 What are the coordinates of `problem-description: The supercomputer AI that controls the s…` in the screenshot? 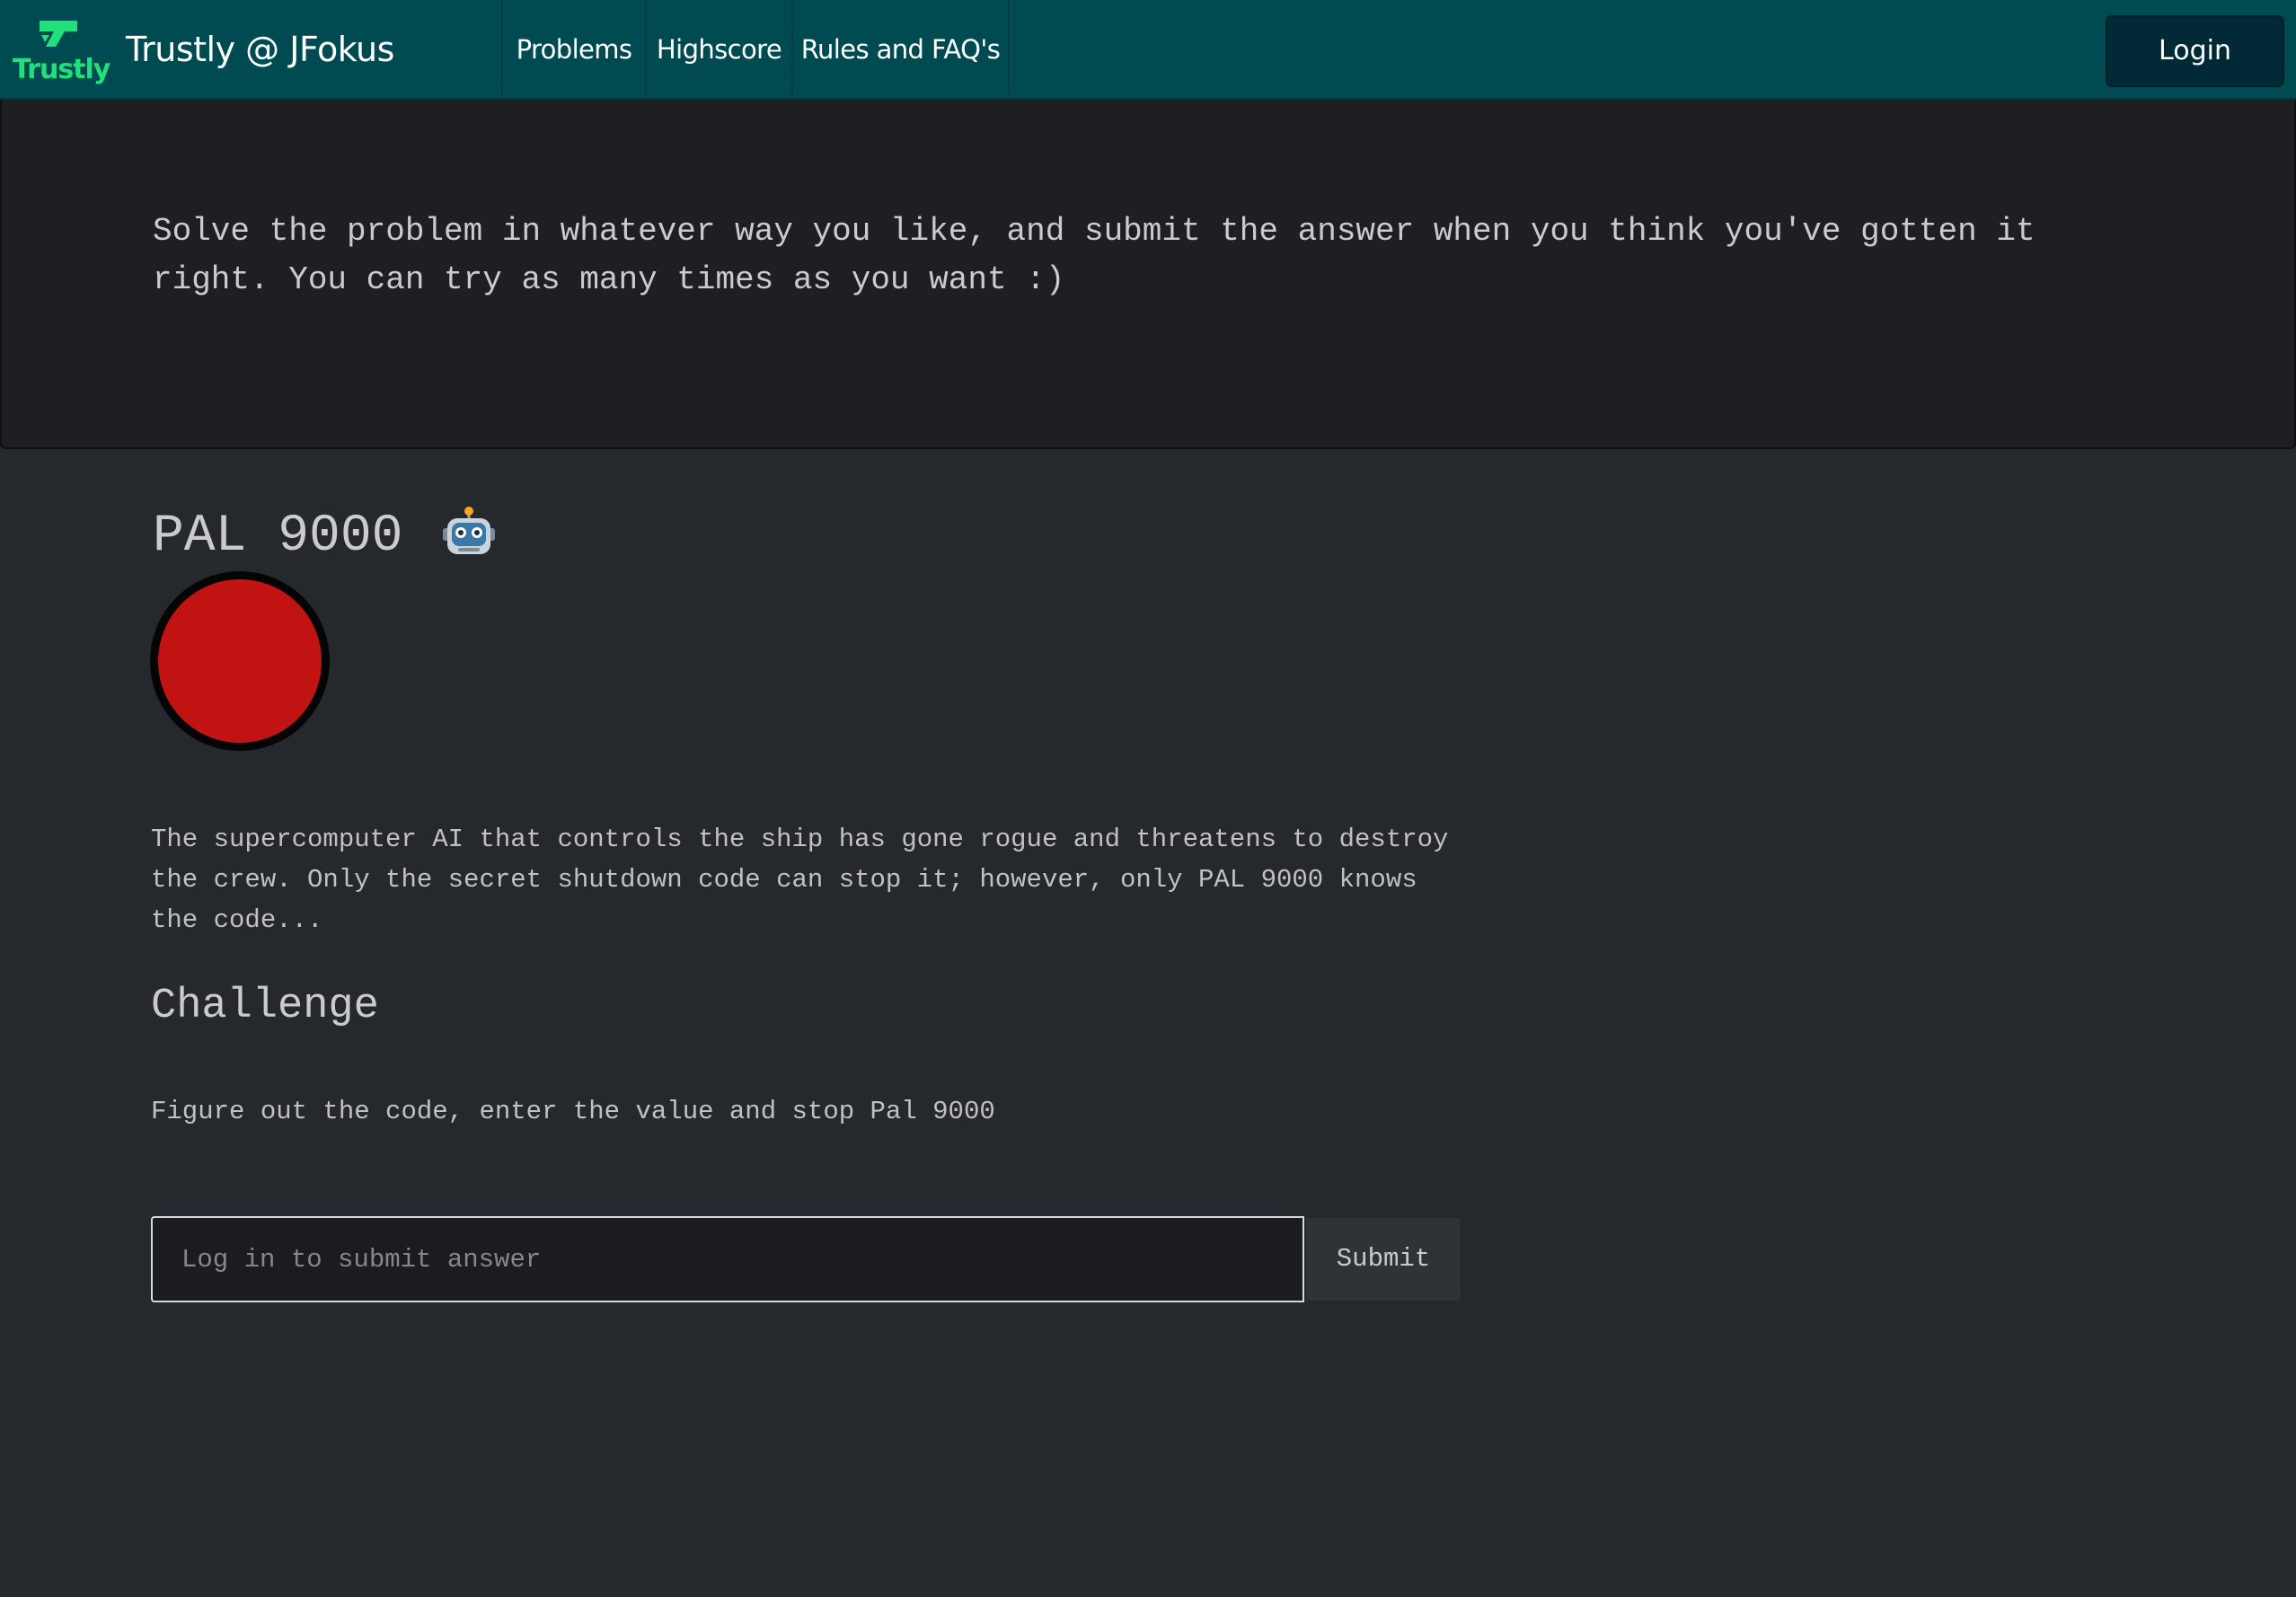 It's located at (800, 880).